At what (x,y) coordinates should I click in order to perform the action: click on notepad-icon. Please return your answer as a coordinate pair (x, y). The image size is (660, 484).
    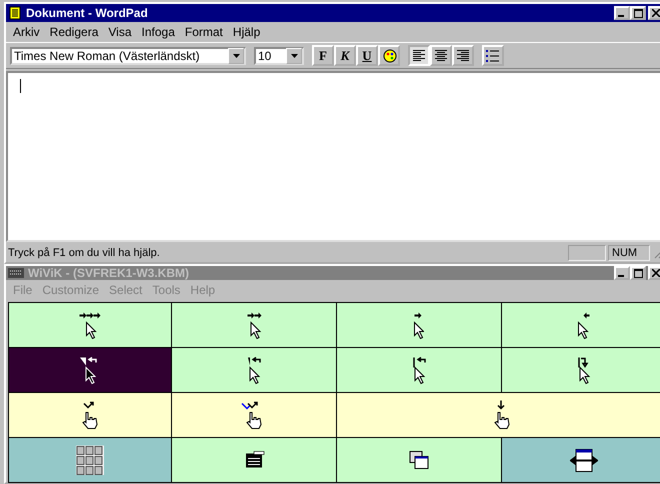
    Looking at the image, I should click on (15, 13).